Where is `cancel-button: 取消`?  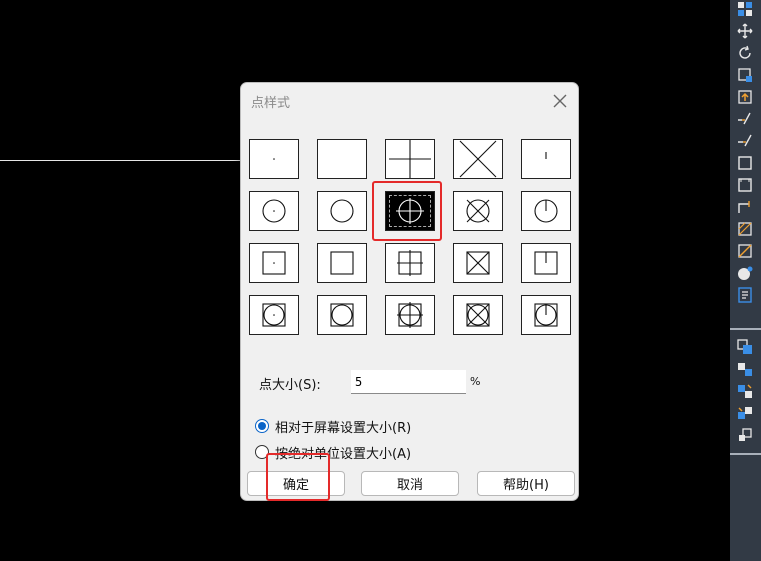 cancel-button: 取消 is located at coordinates (410, 483).